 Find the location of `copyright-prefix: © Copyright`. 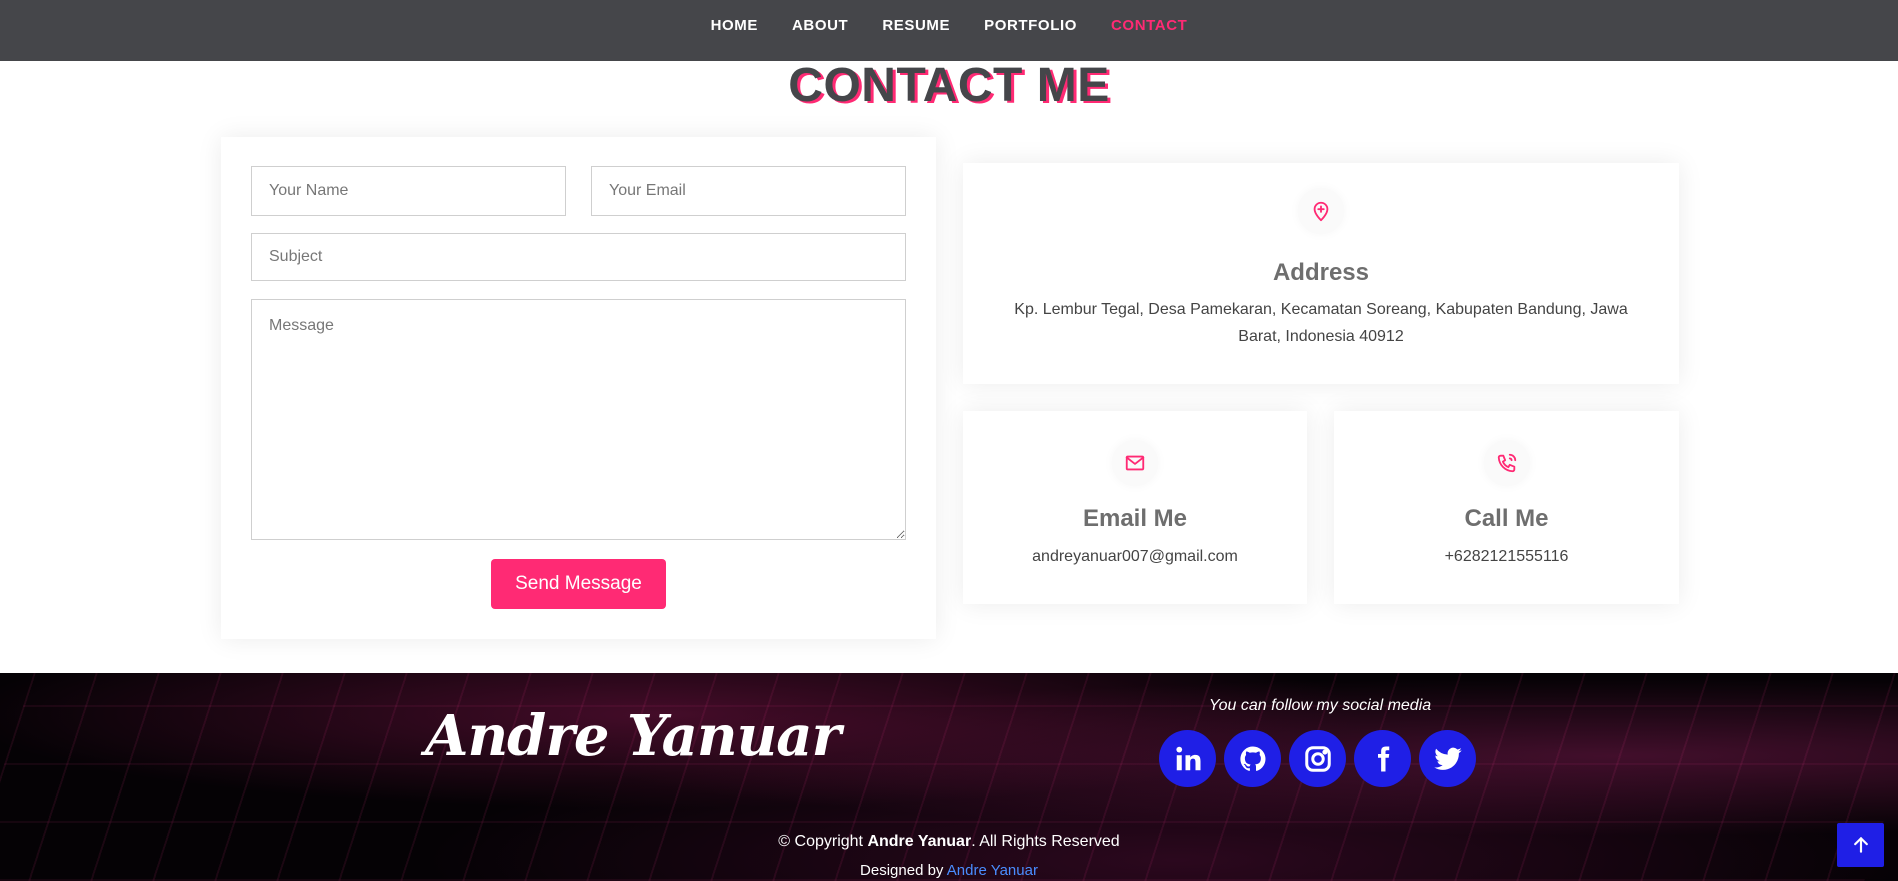

copyright-prefix: © Copyright is located at coordinates (823, 841).